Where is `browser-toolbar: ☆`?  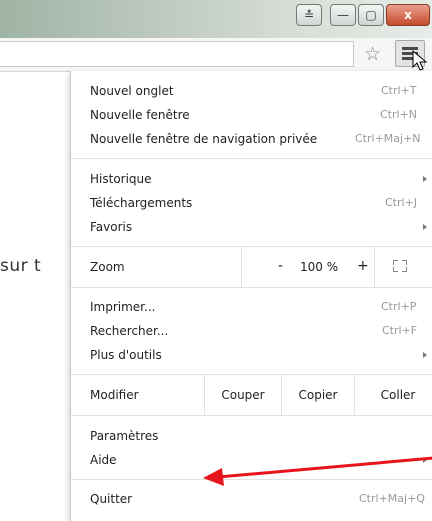
browser-toolbar: ☆ is located at coordinates (216, 55).